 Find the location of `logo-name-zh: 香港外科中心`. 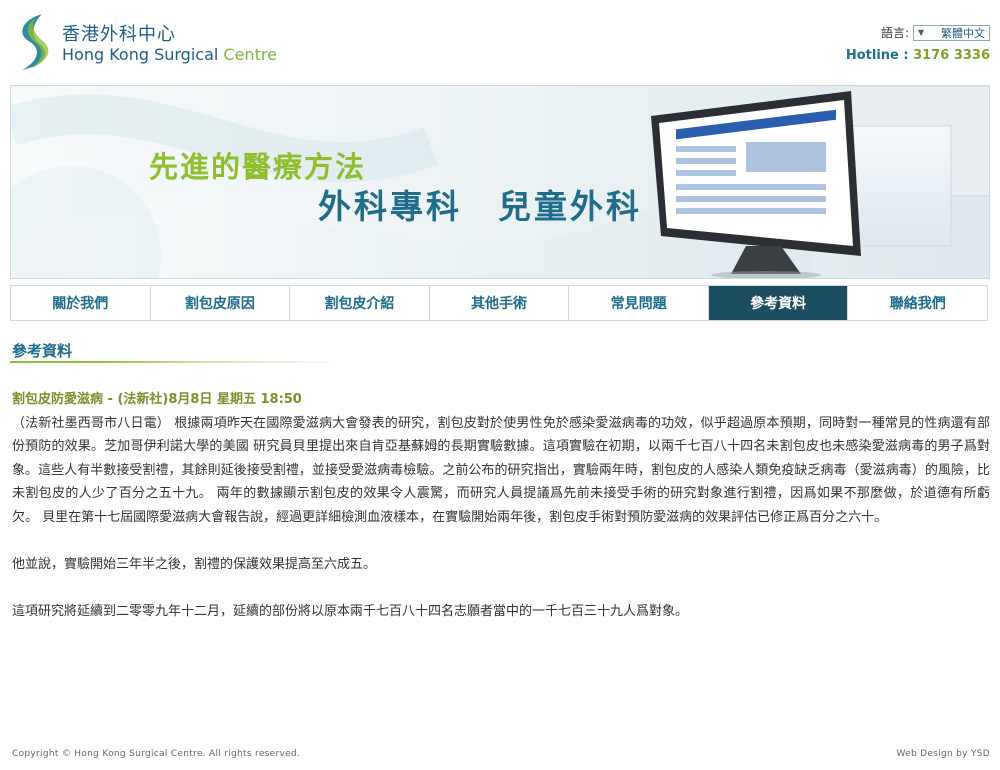

logo-name-zh: 香港外科中心 is located at coordinates (119, 34).